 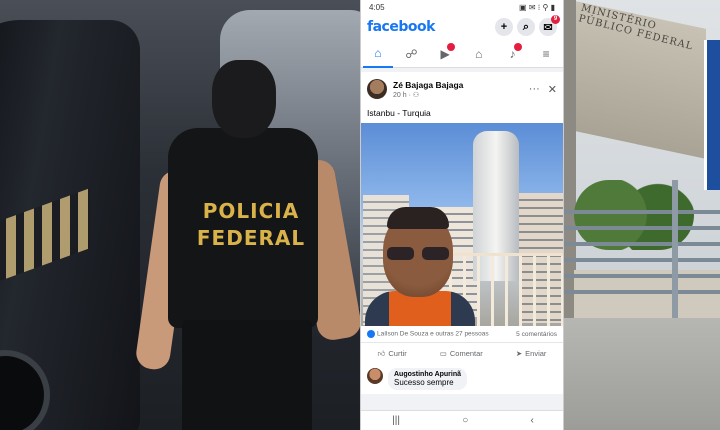 What do you see at coordinates (536, 353) in the screenshot?
I see `share-label: Enviar` at bounding box center [536, 353].